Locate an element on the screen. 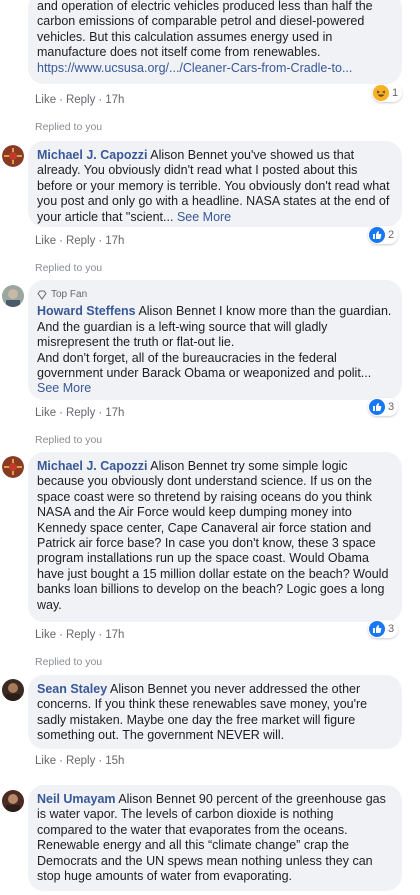 Image resolution: width=420 pixels, height=895 pixels. comment-actions: Like · Reply · 15h is located at coordinates (80, 761).